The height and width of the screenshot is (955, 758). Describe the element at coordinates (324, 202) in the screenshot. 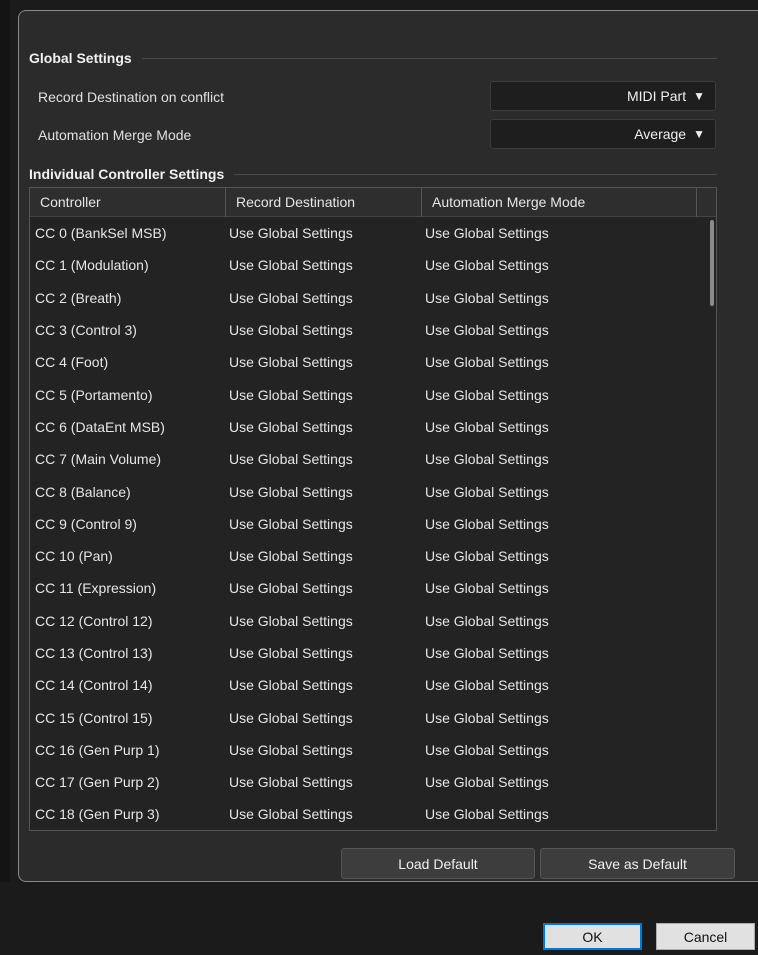

I see `column-header-record-destination: Record Destination` at that location.